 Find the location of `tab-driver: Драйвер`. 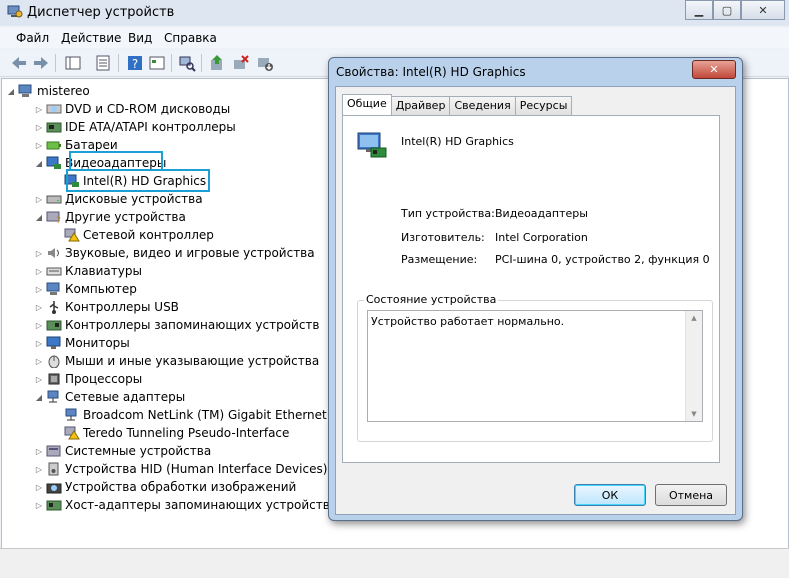

tab-driver: Драйвер is located at coordinates (420, 105).